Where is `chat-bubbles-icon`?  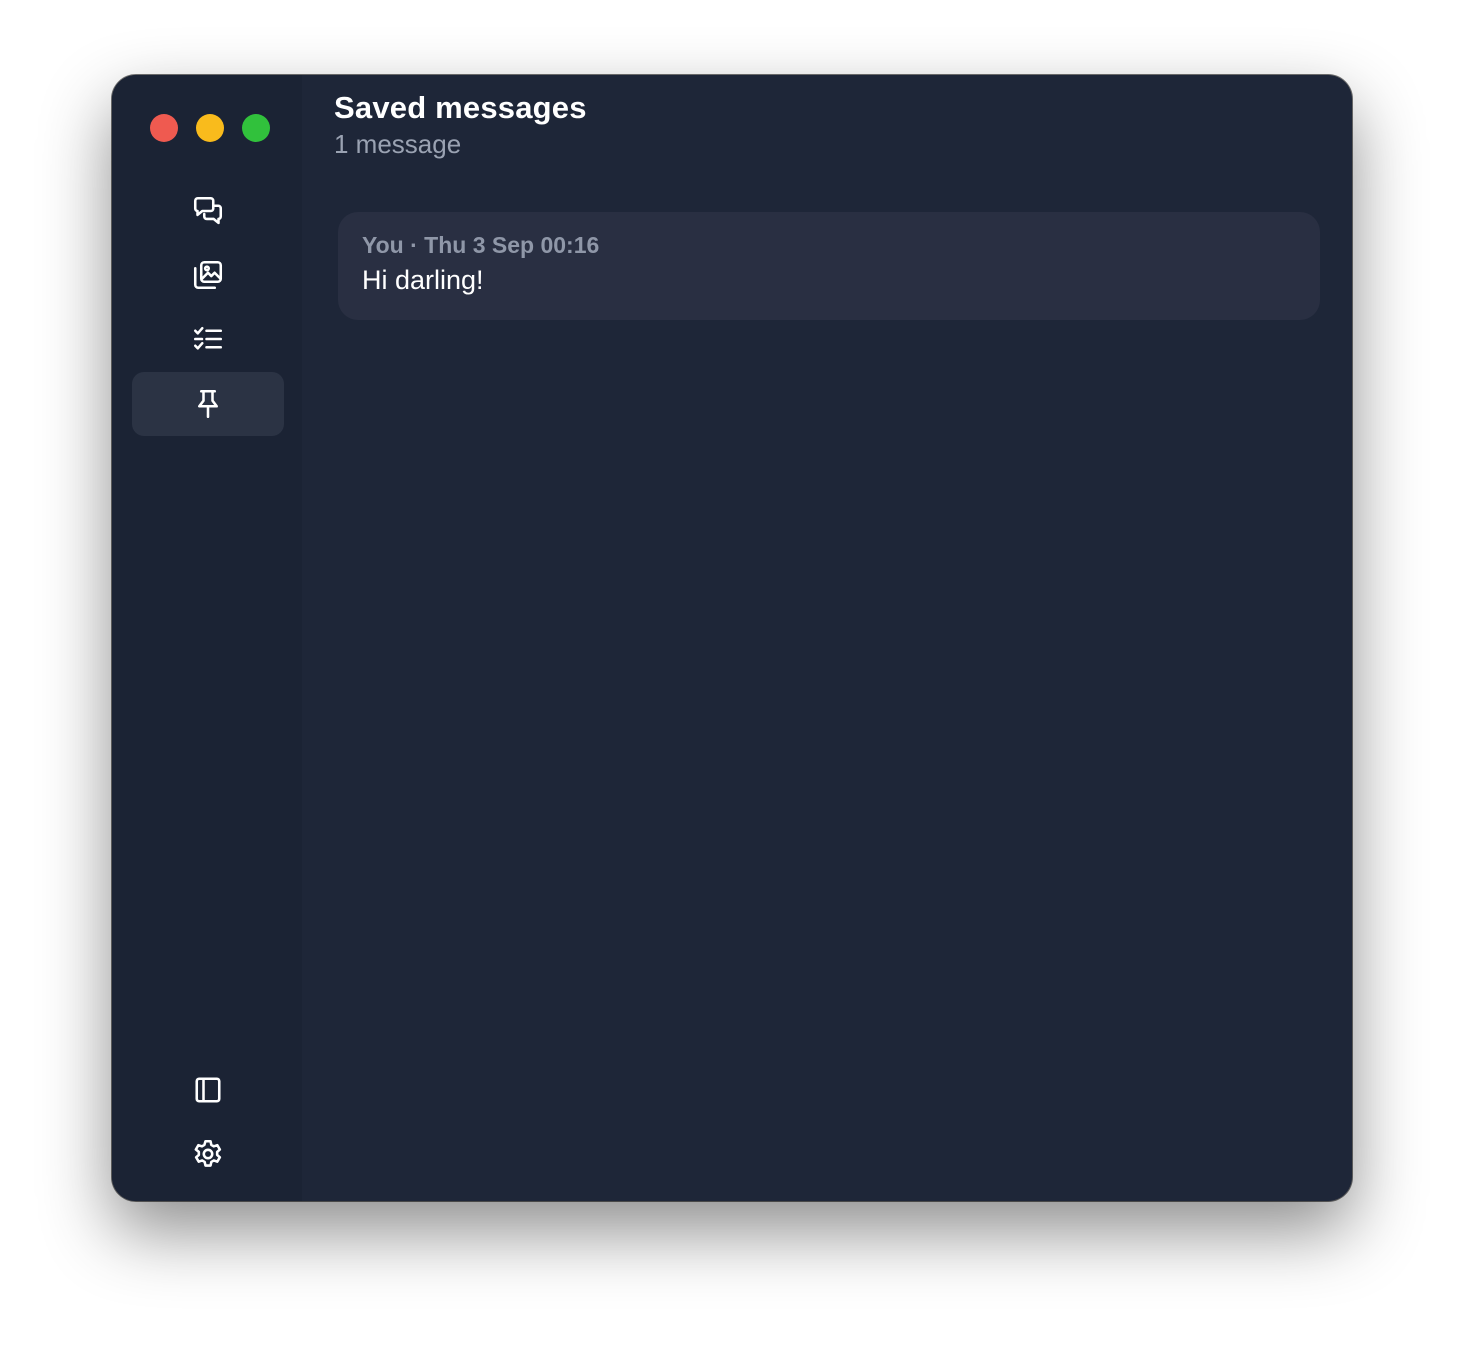 chat-bubbles-icon is located at coordinates (208, 210).